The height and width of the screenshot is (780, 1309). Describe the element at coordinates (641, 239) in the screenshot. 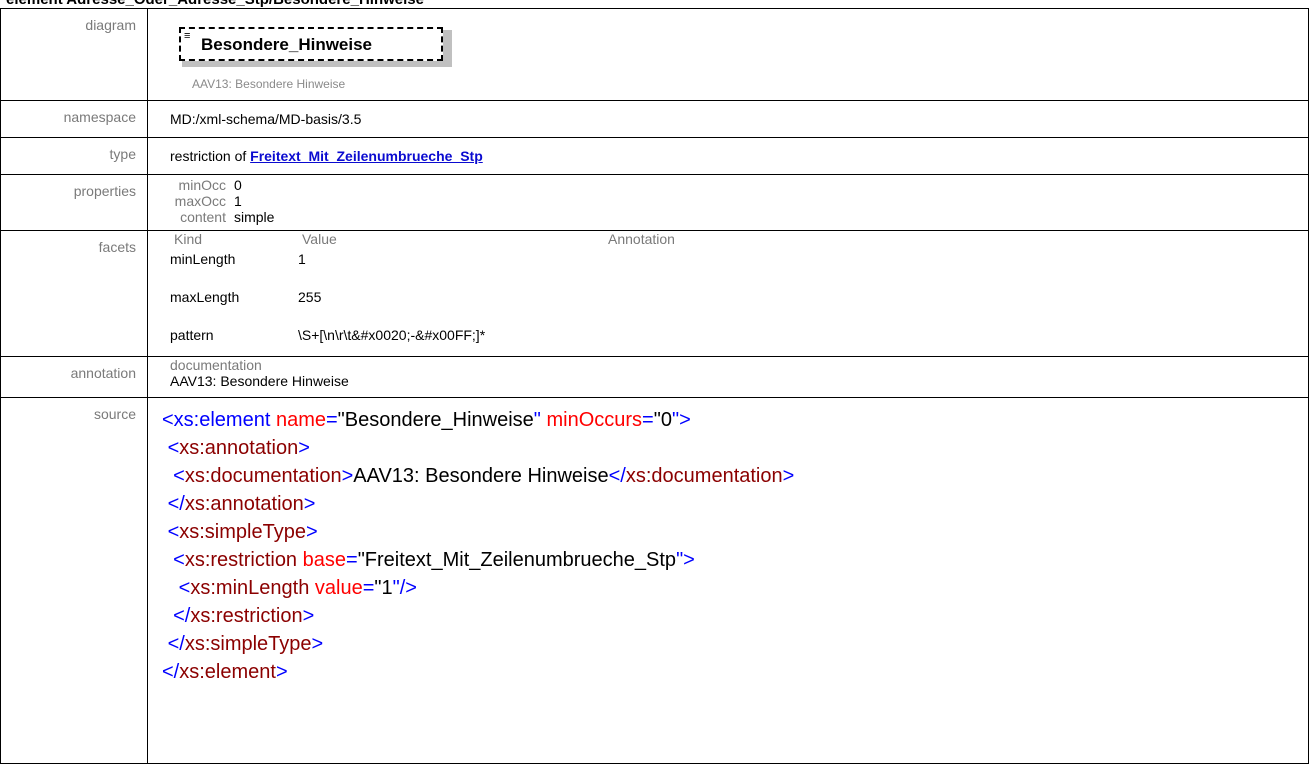

I see `facet-header-annotation: Annotation` at that location.